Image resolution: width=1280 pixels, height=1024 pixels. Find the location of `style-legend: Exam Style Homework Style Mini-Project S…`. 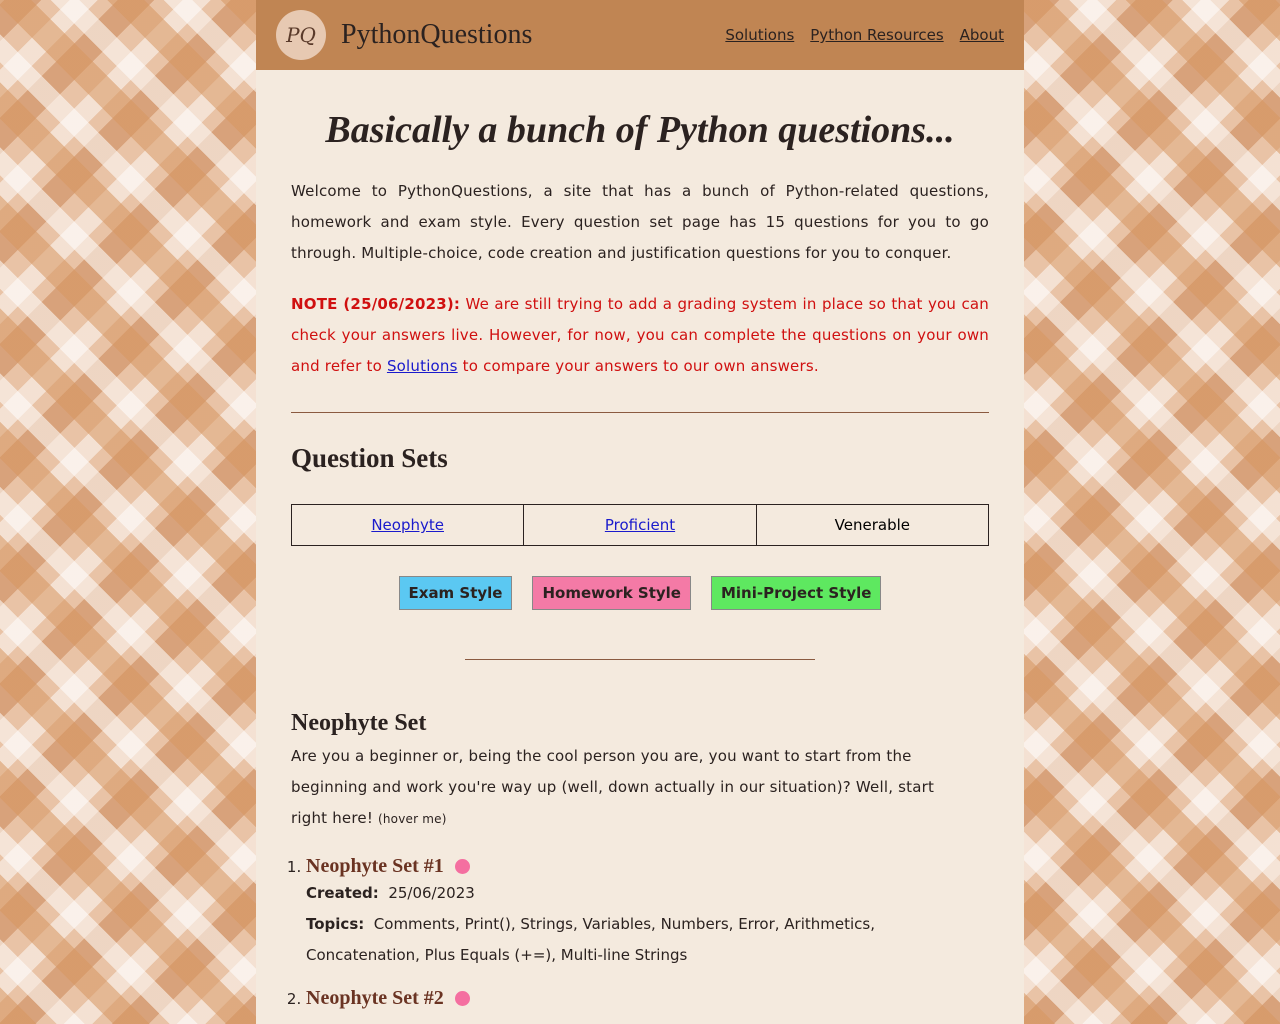

style-legend: Exam Style Homework Style Mini-Project S… is located at coordinates (640, 593).